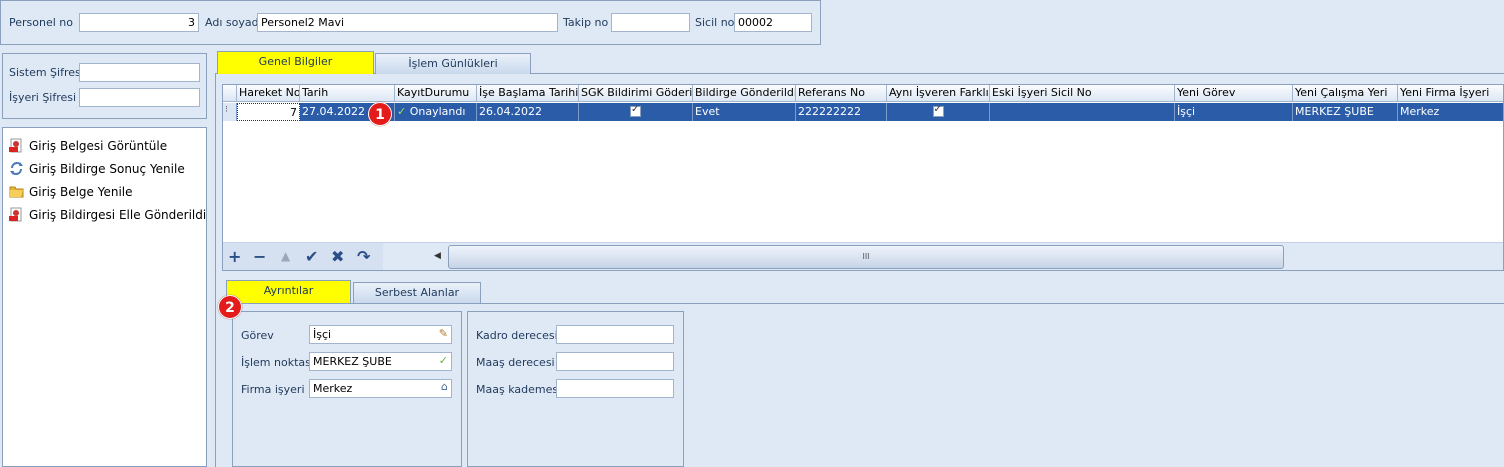 The image size is (1504, 467). I want to click on sistem-sifresi-label: Sistem Şifresi, so click(46, 72).